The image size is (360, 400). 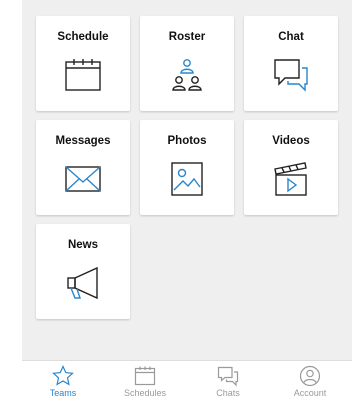 What do you see at coordinates (291, 37) in the screenshot?
I see `tile-label: Chat` at bounding box center [291, 37].